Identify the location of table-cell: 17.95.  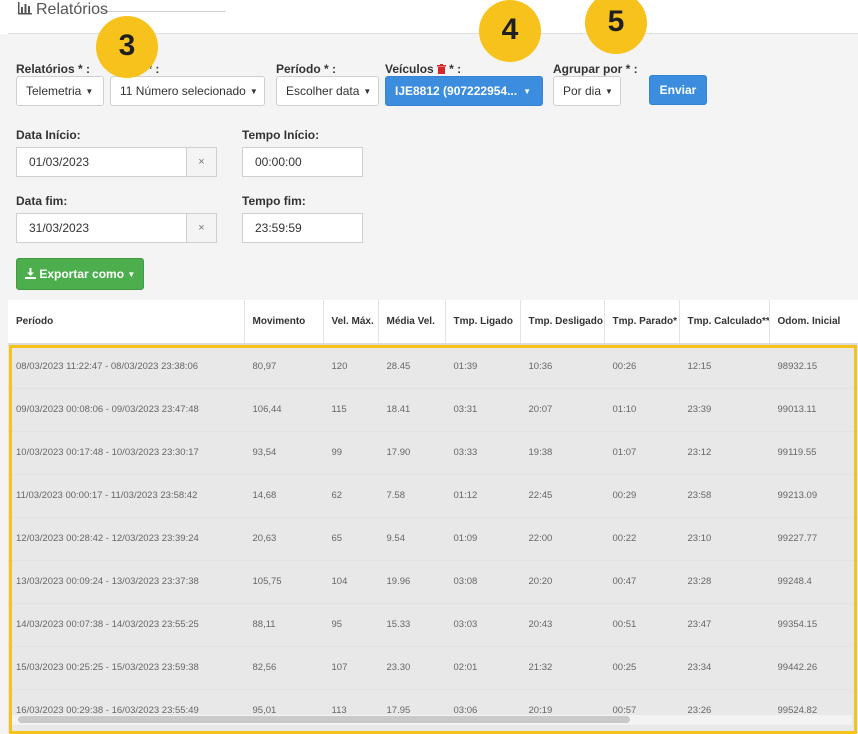
(412, 711).